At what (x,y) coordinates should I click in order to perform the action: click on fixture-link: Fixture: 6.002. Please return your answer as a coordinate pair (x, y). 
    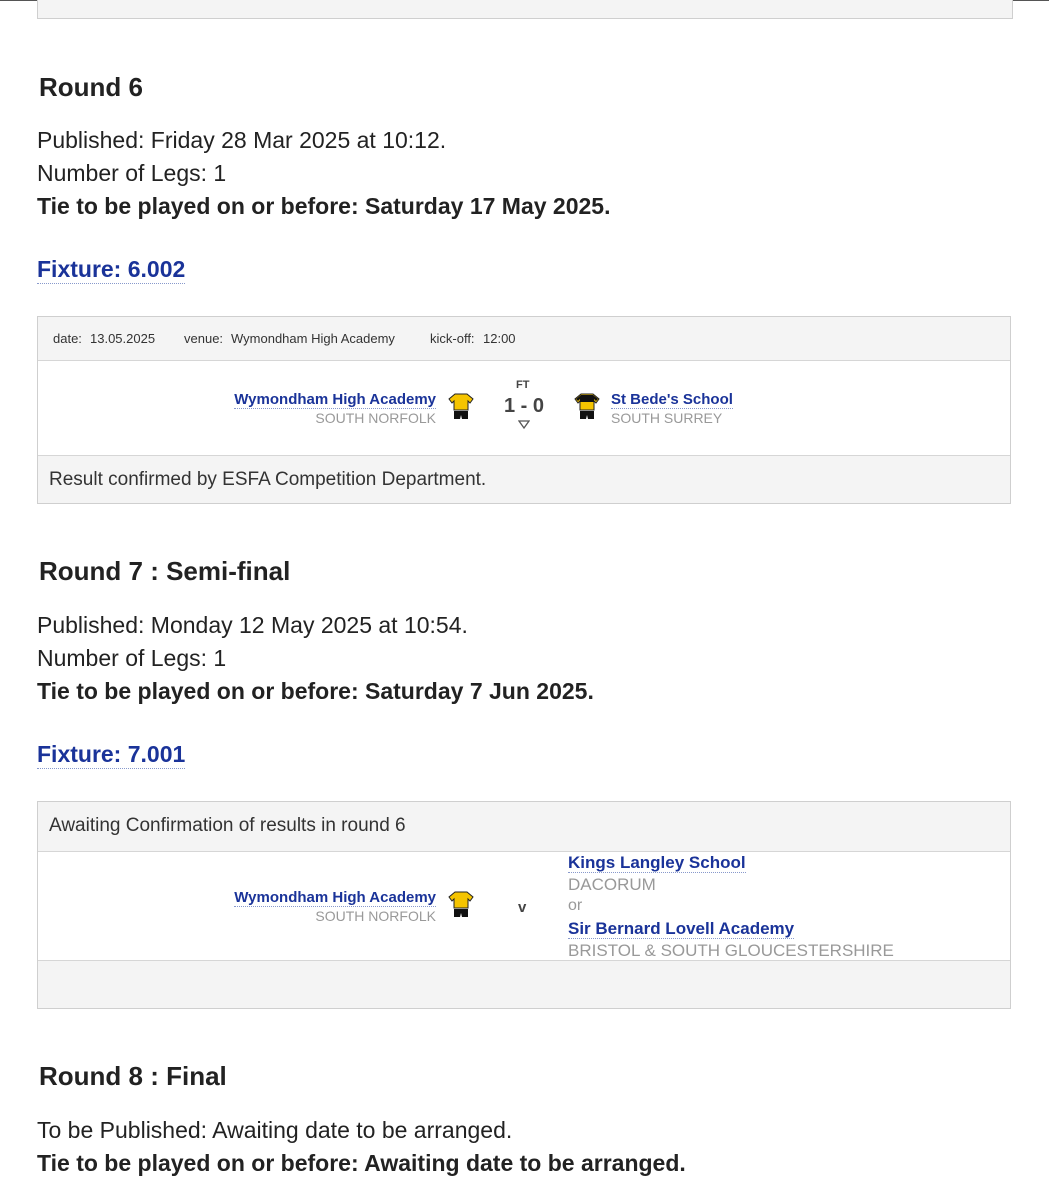
    Looking at the image, I should click on (111, 270).